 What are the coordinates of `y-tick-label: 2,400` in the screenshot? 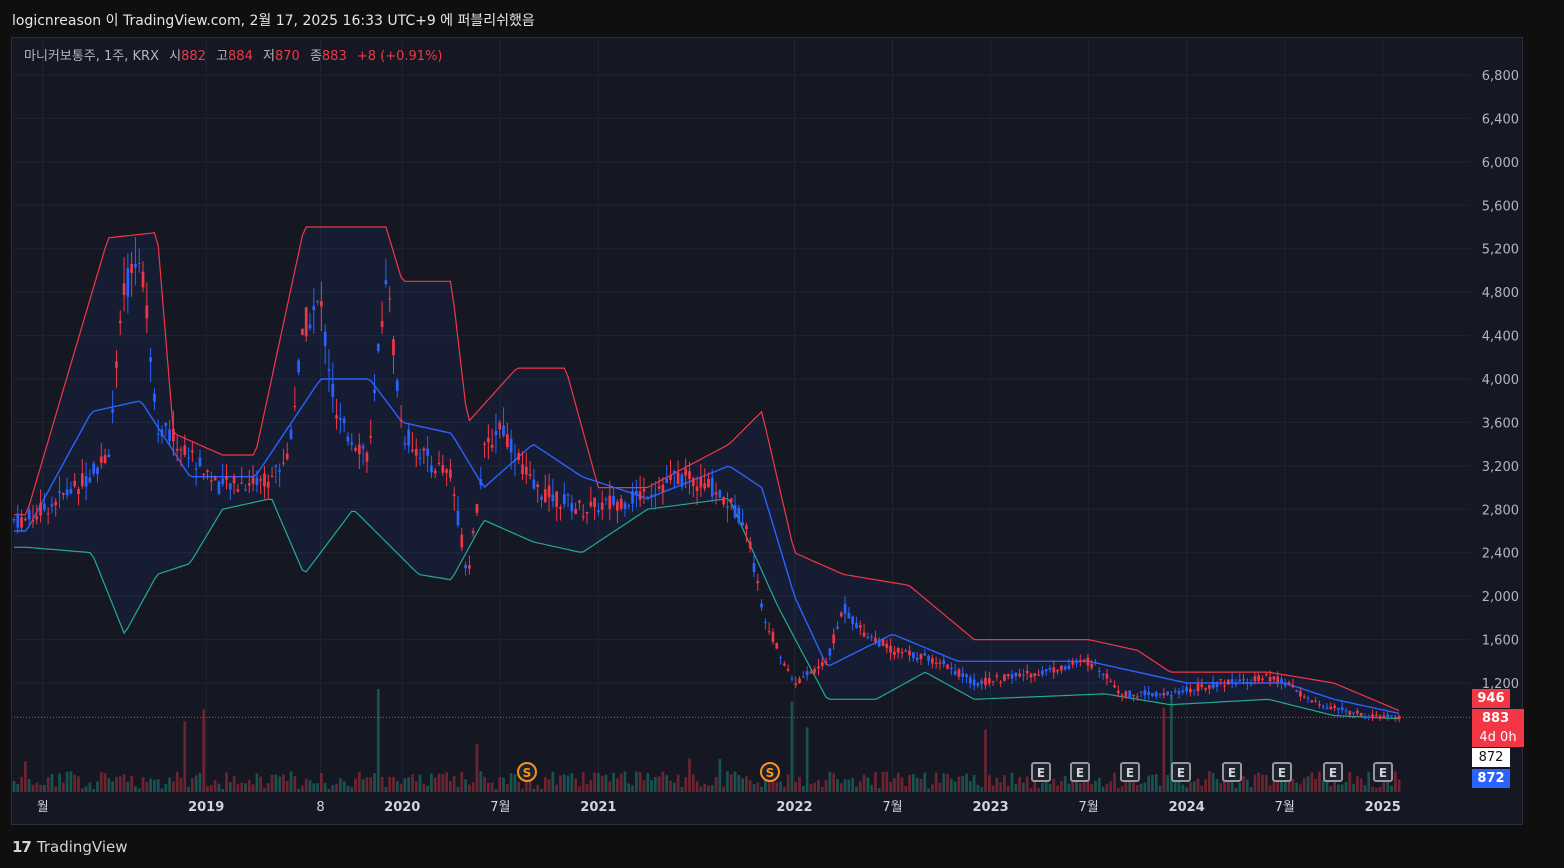 It's located at (1500, 554).